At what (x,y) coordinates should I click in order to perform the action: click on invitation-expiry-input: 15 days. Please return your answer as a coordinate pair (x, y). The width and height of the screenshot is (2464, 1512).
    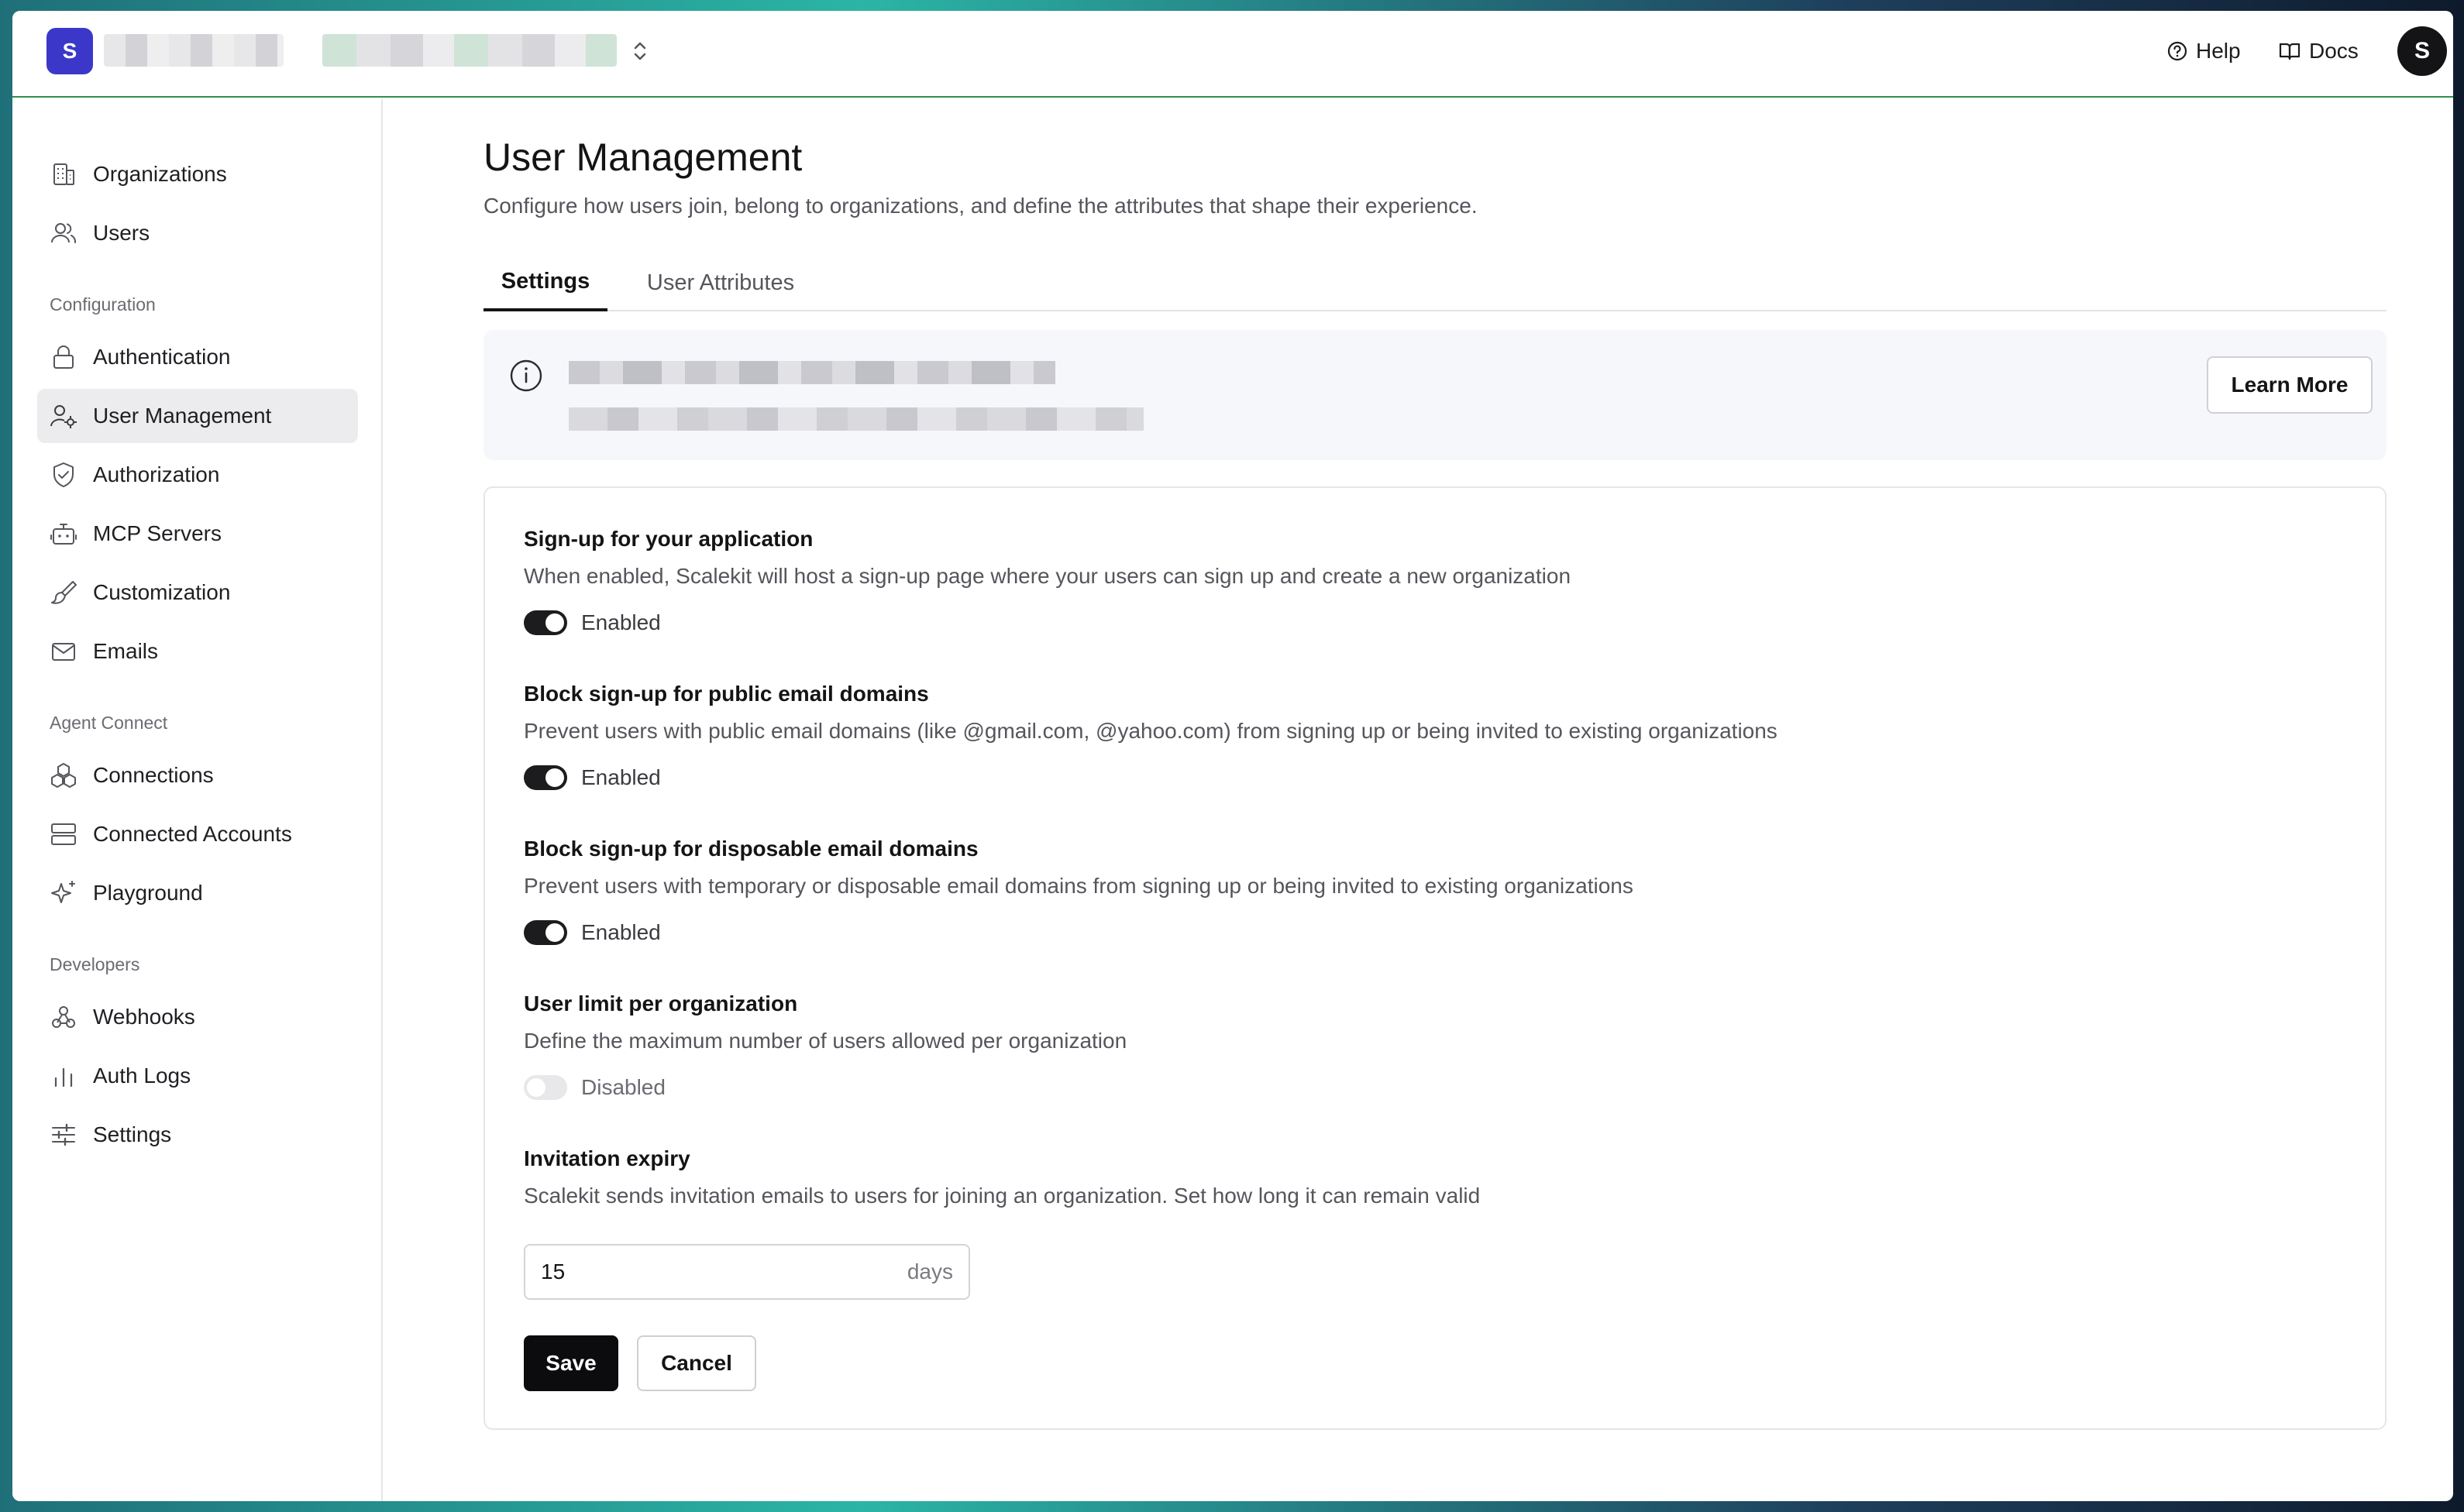
    Looking at the image, I should click on (747, 1272).